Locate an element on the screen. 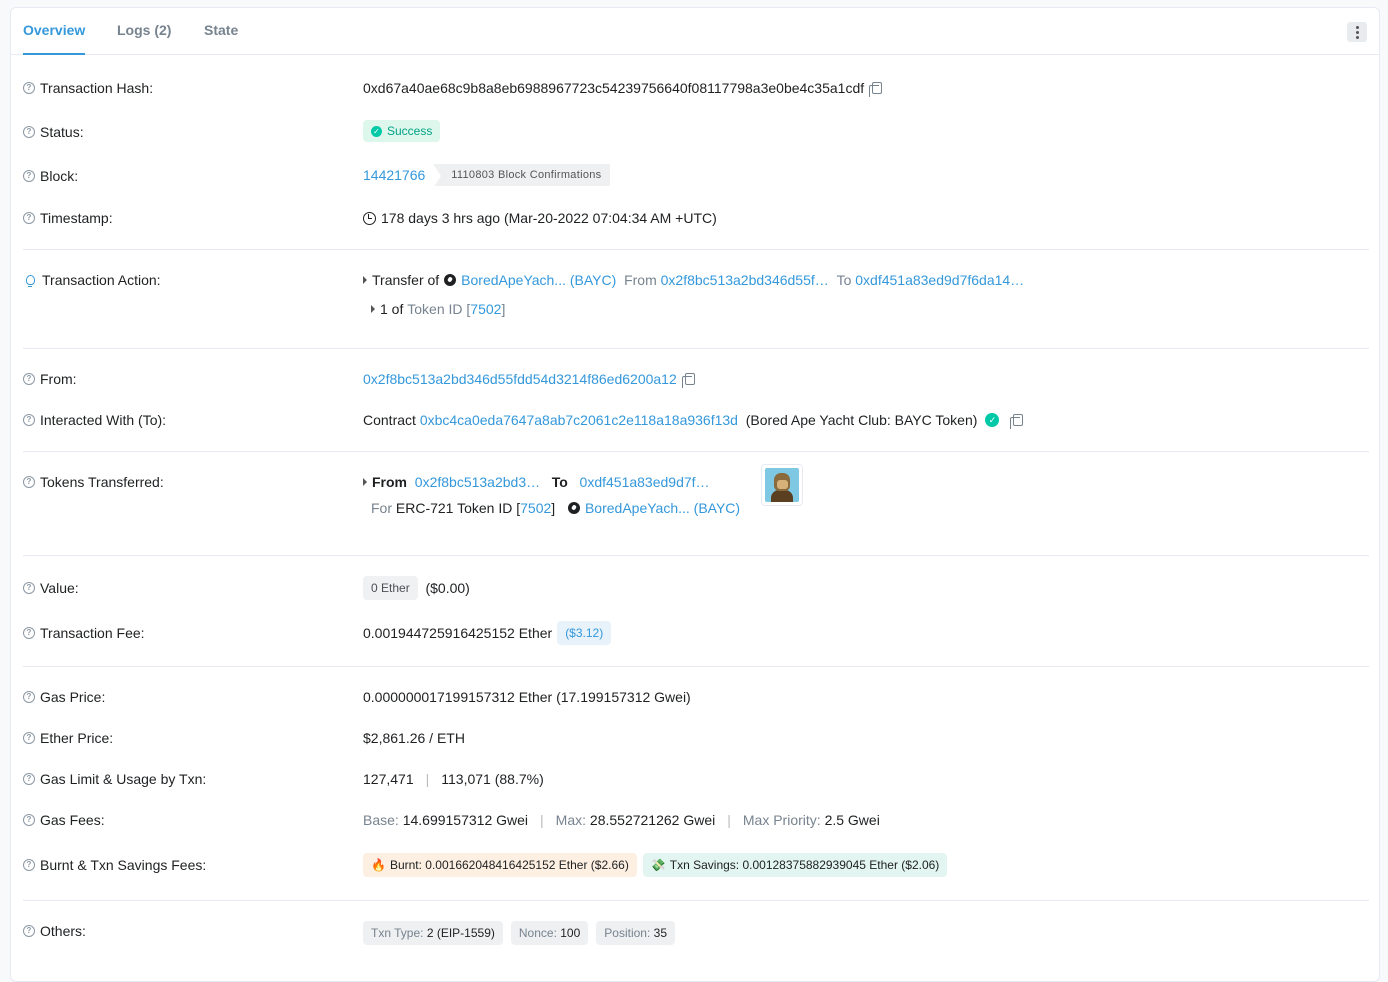 Image resolution: width=1388 pixels, height=982 pixels. label-burnt: Burnt & Txn Savings Fees: is located at coordinates (123, 865).